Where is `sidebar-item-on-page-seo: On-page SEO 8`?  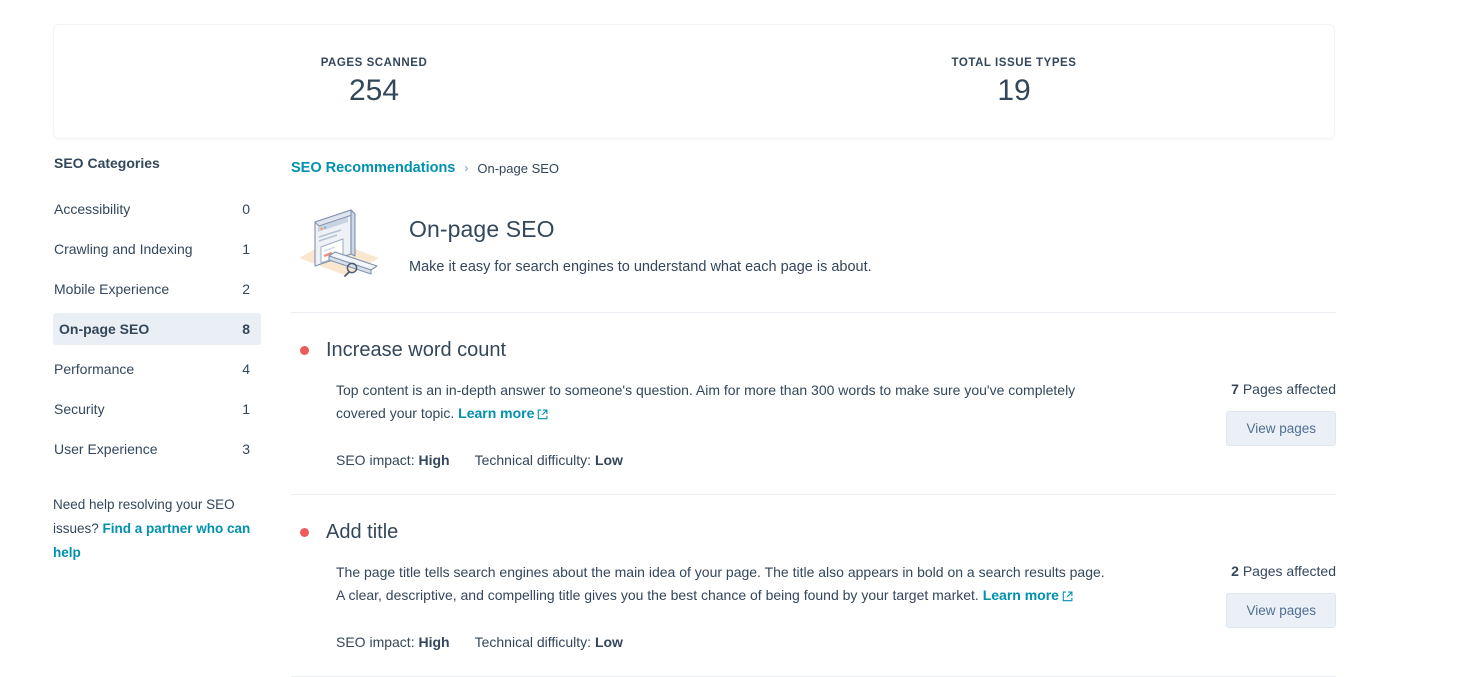
sidebar-item-on-page-seo: On-page SEO 8 is located at coordinates (157, 329).